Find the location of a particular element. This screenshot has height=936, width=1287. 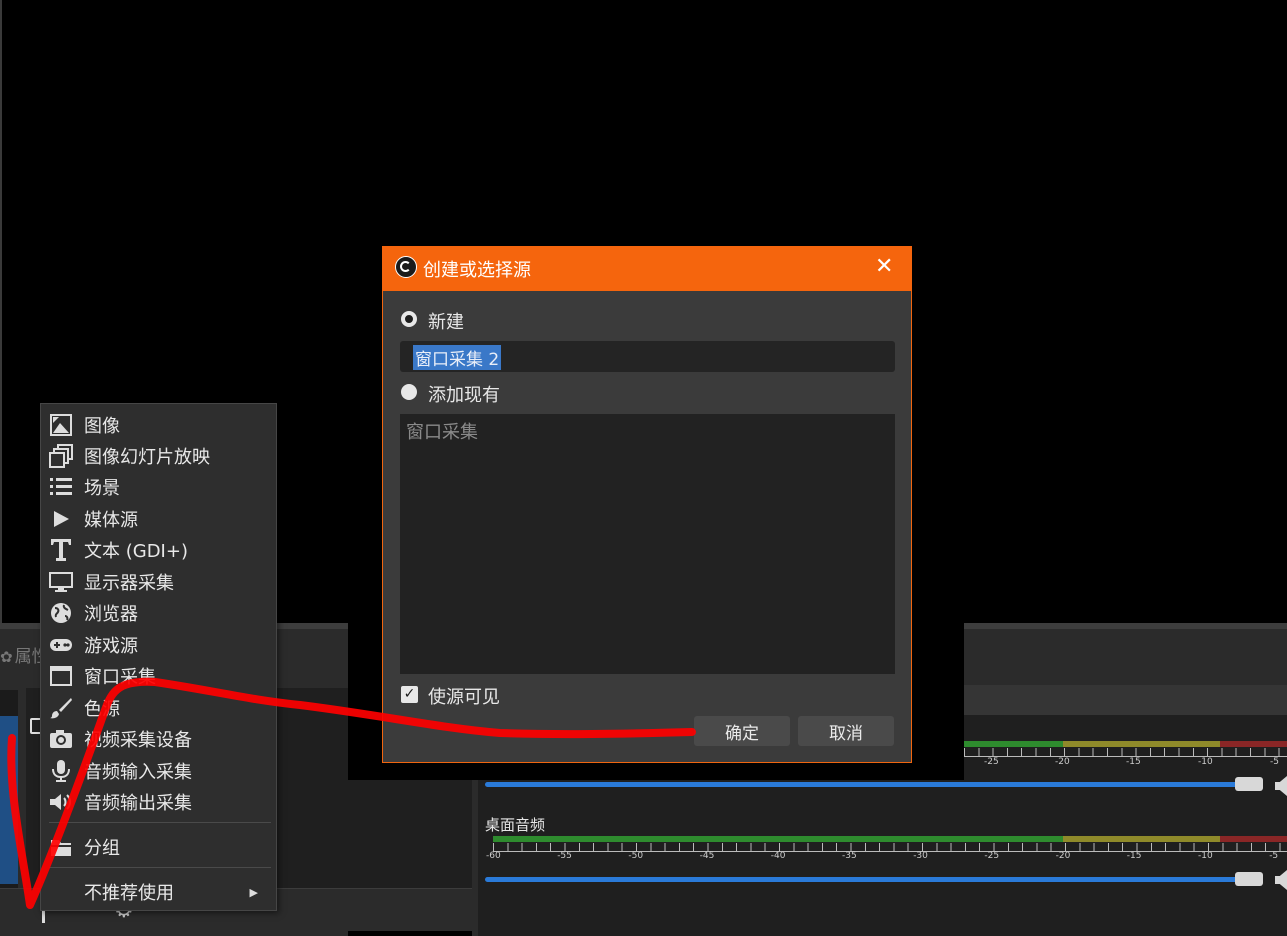

gamepad-icon is located at coordinates (61, 645).